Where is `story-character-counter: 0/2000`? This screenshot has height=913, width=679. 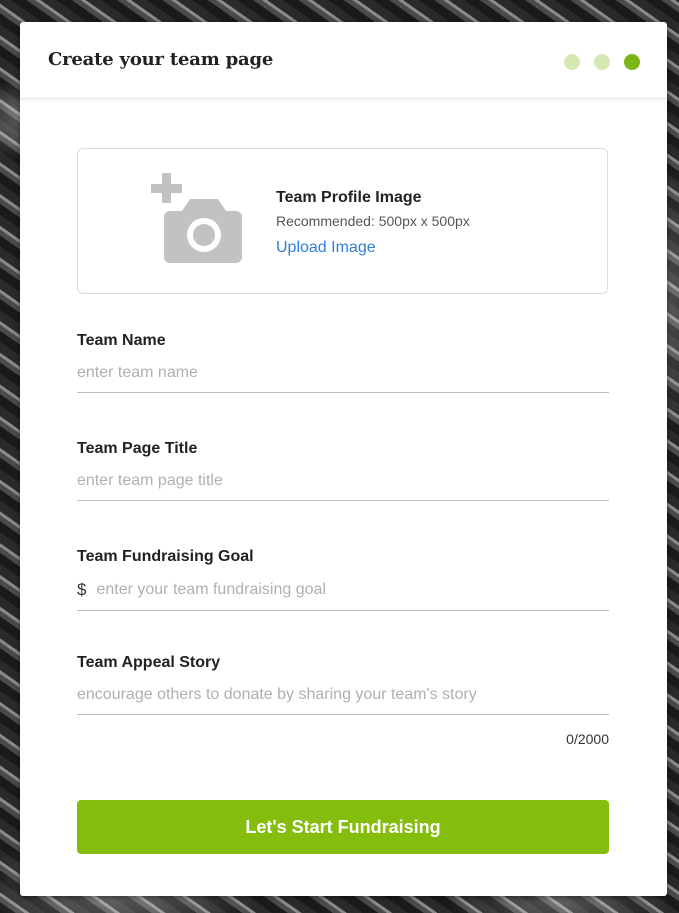 story-character-counter: 0/2000 is located at coordinates (587, 739).